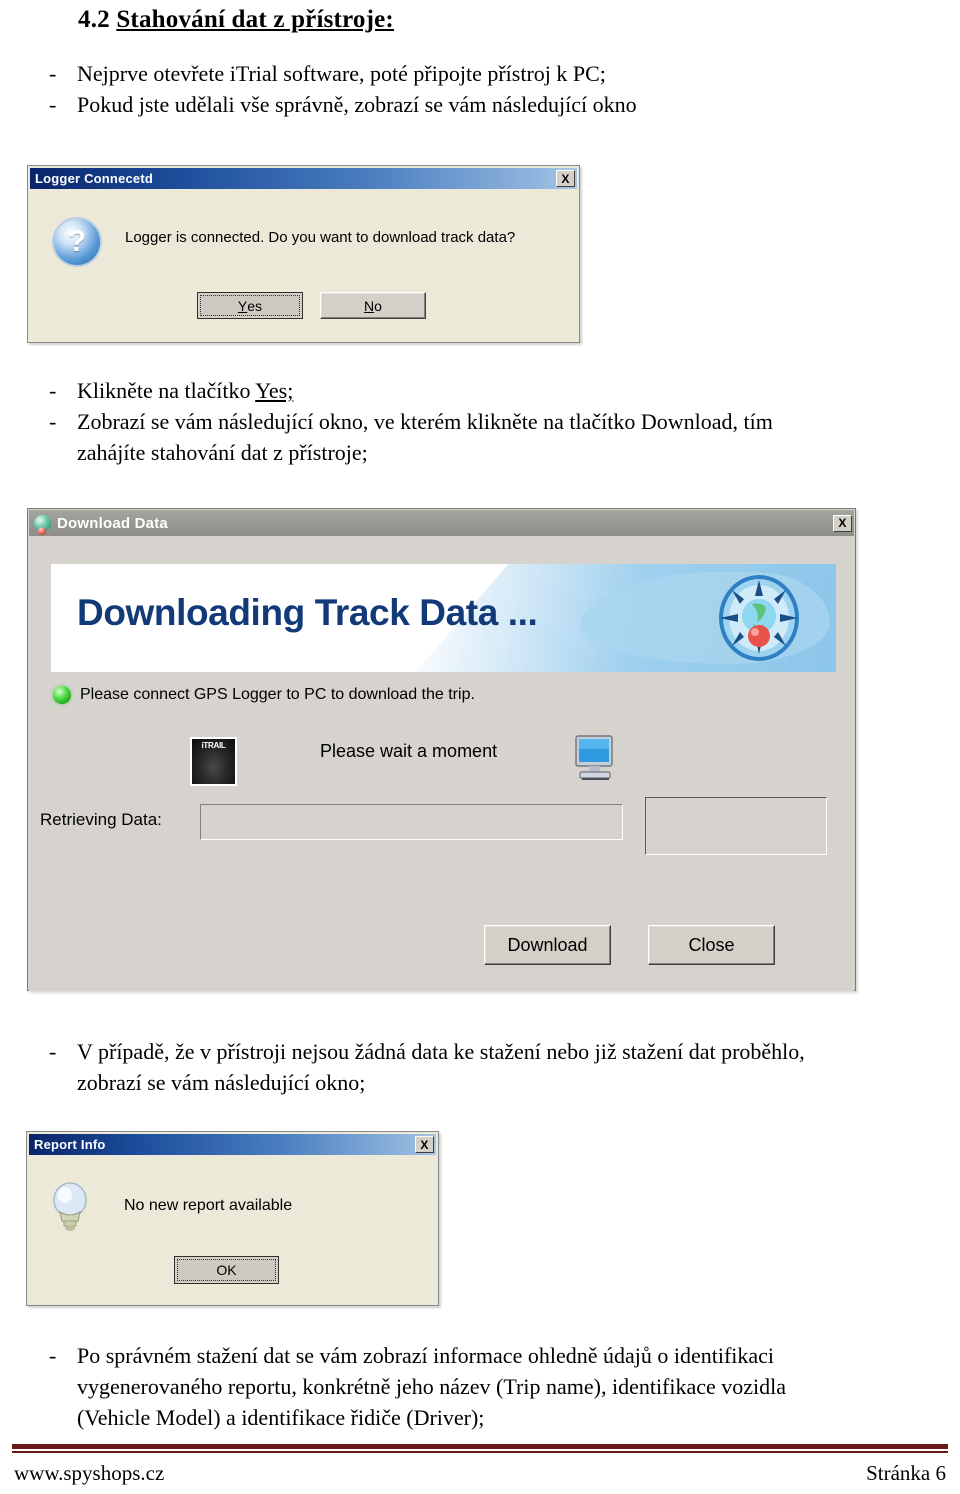 Image resolution: width=960 pixels, height=1494 pixels. I want to click on footer-rule-thin, so click(480, 1452).